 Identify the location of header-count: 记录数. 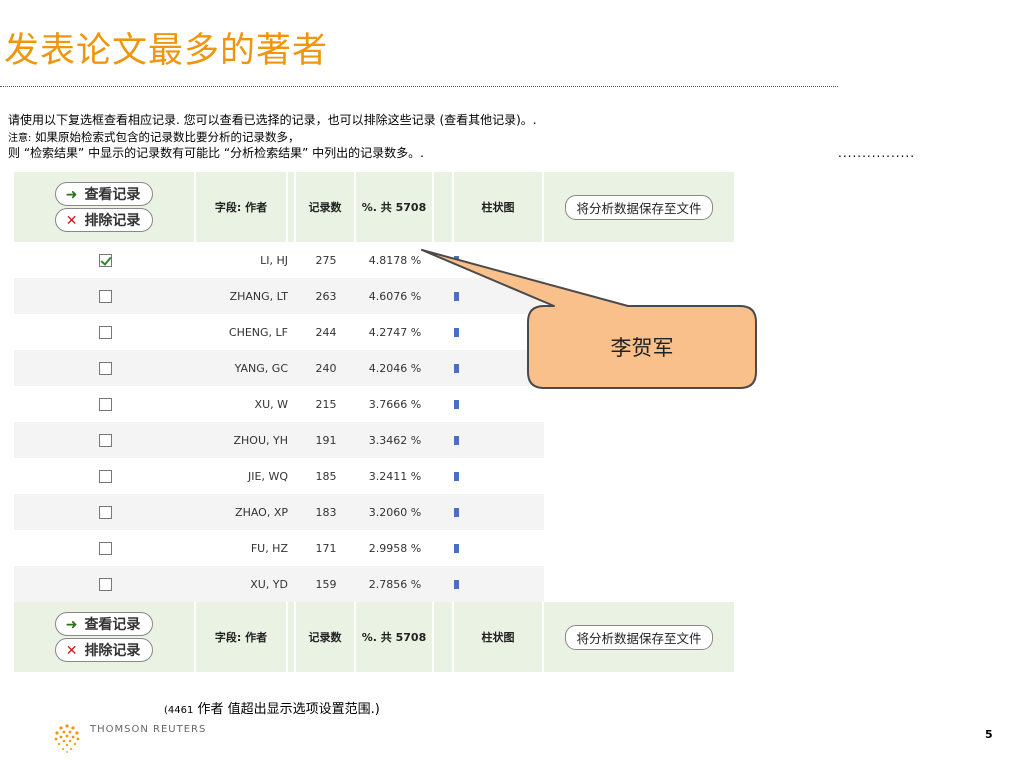
(326, 207).